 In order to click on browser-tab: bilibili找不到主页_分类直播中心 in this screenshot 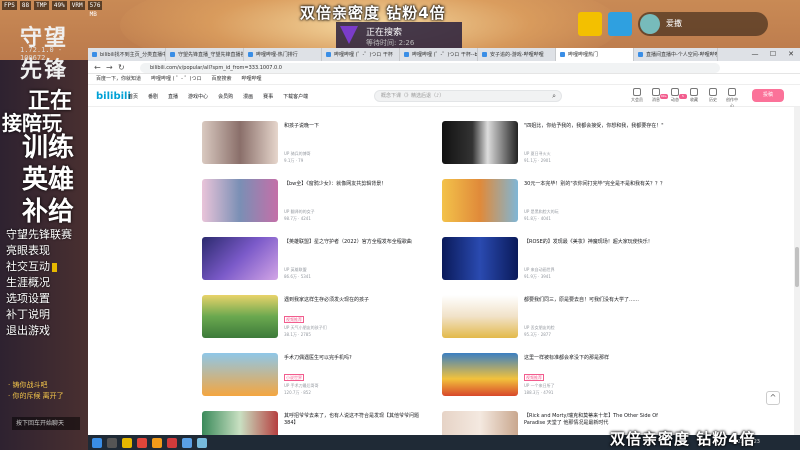, I will do `click(127, 54)`.